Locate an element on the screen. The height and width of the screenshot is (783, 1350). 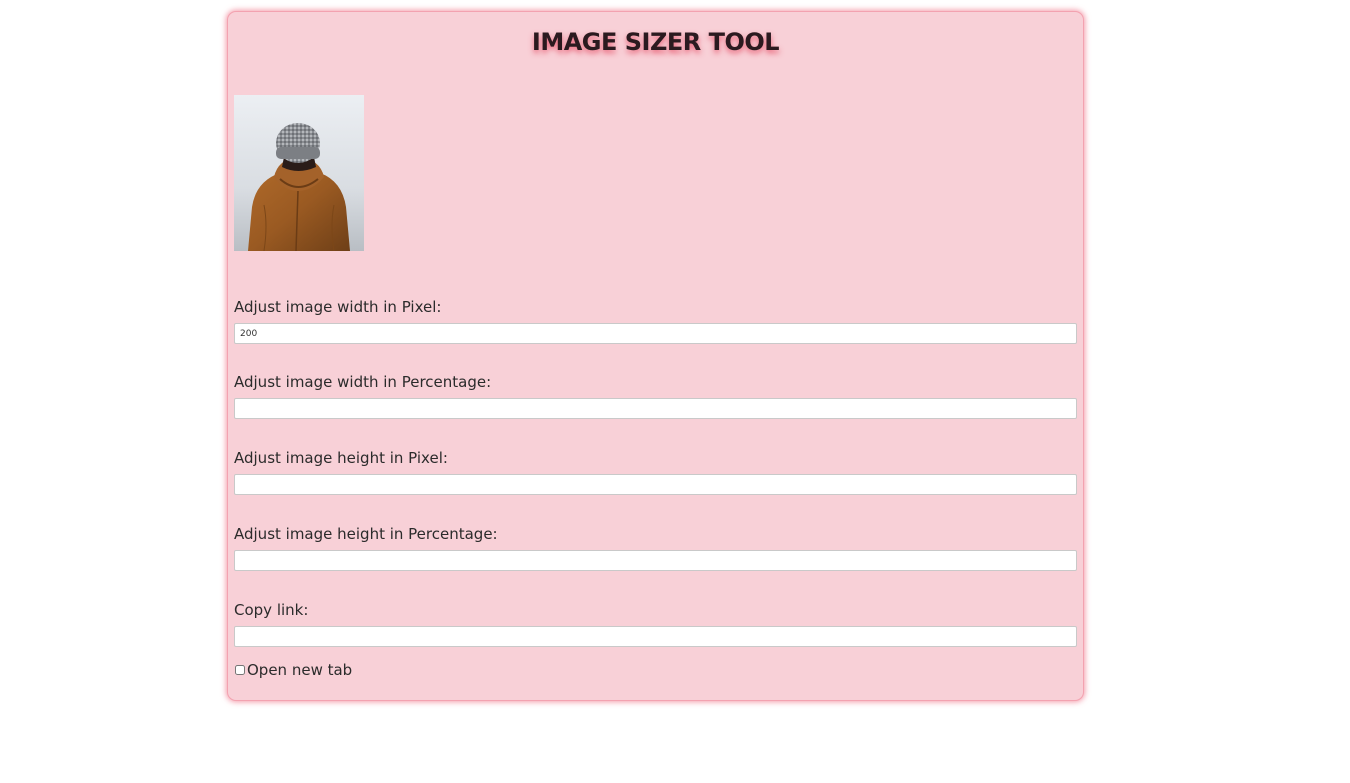
preview-image-graphic is located at coordinates (299, 173).